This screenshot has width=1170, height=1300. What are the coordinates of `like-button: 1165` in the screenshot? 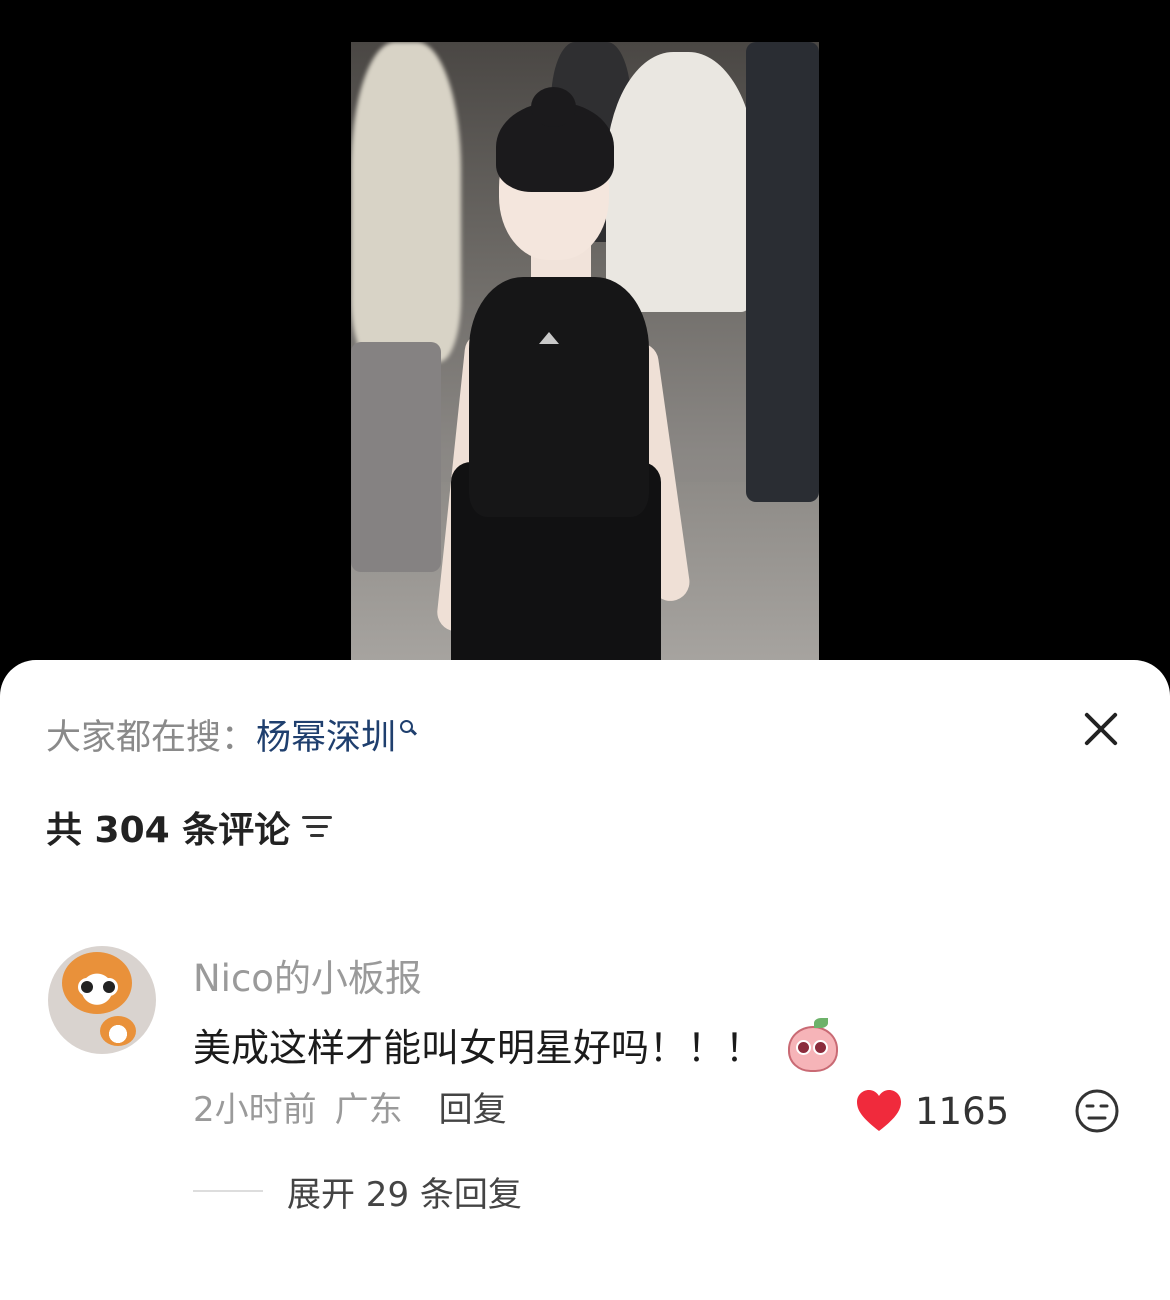 It's located at (932, 1111).